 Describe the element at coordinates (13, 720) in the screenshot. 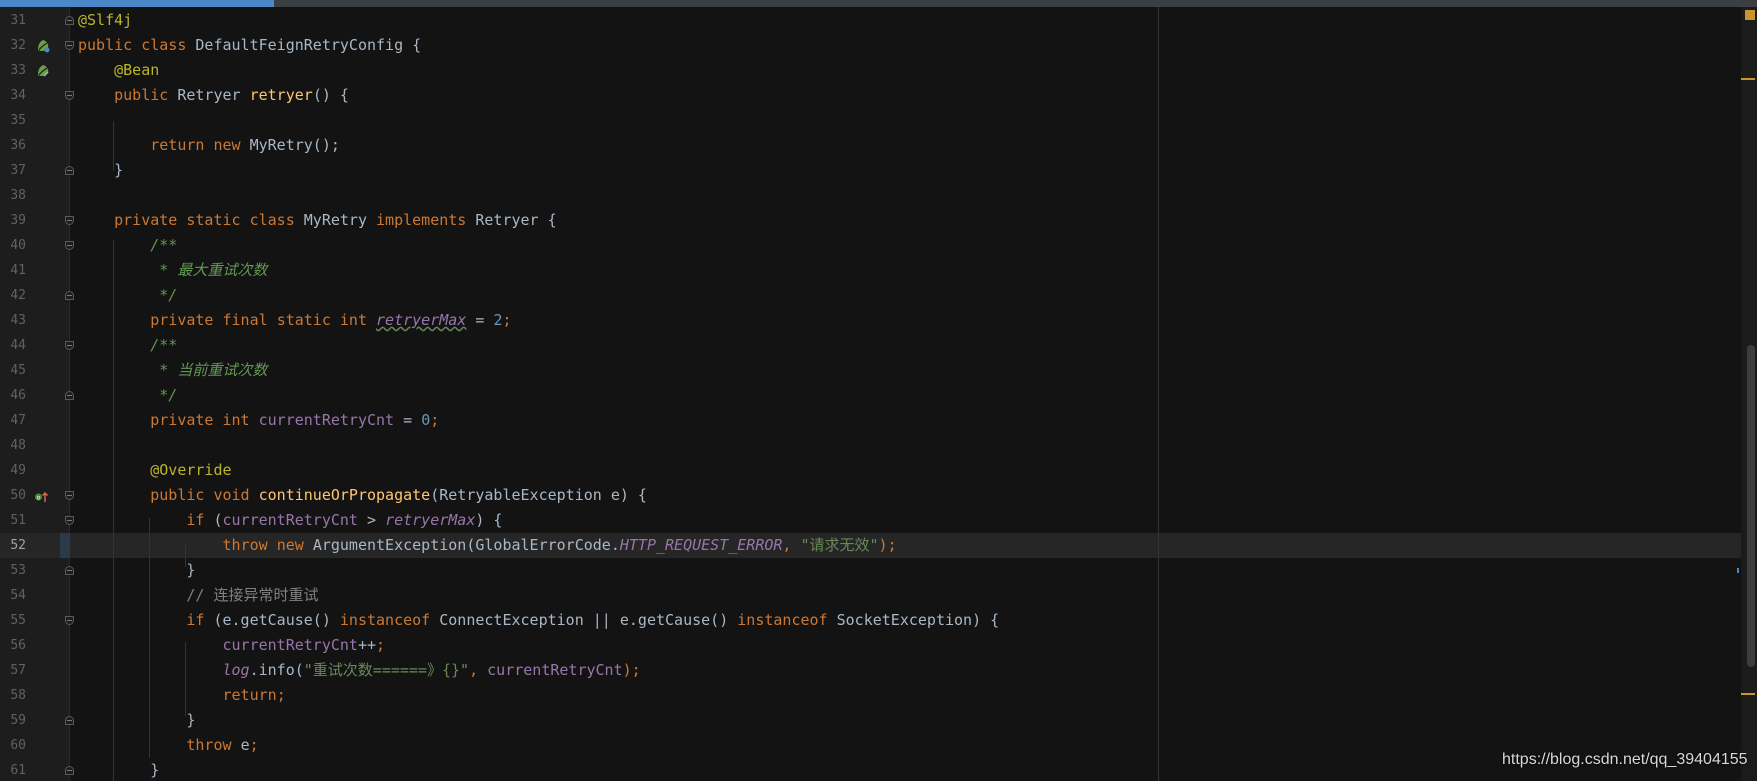

I see `line-number: 59` at that location.